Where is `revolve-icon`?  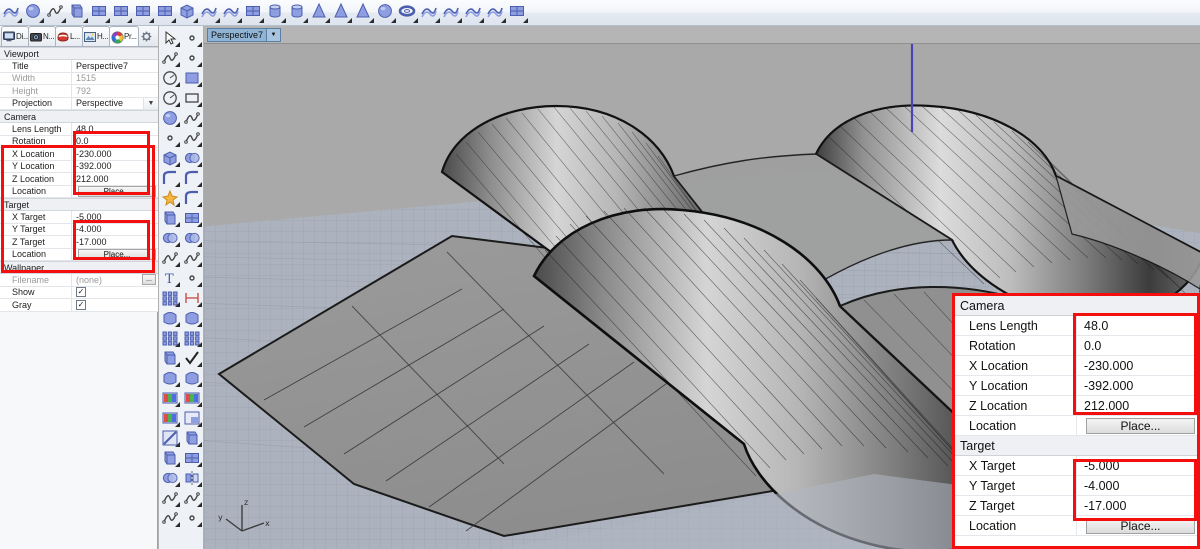
revolve-icon is located at coordinates (170, 178).